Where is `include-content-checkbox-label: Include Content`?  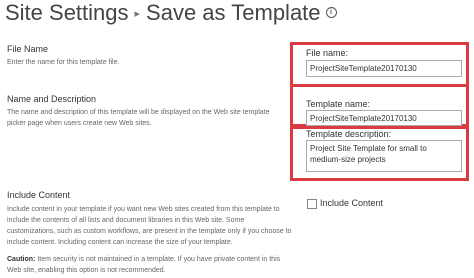
include-content-checkbox-label: Include Content is located at coordinates (351, 203).